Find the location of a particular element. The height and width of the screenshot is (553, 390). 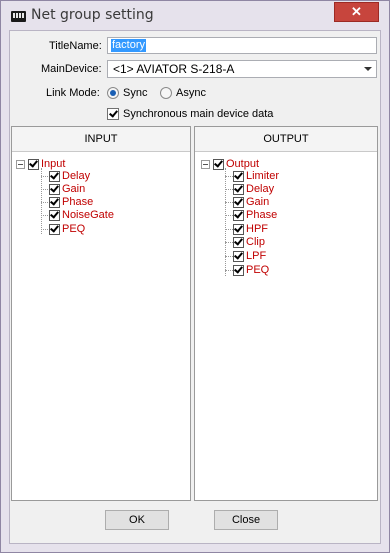

title-name-label: TitleName: is located at coordinates (75, 46).